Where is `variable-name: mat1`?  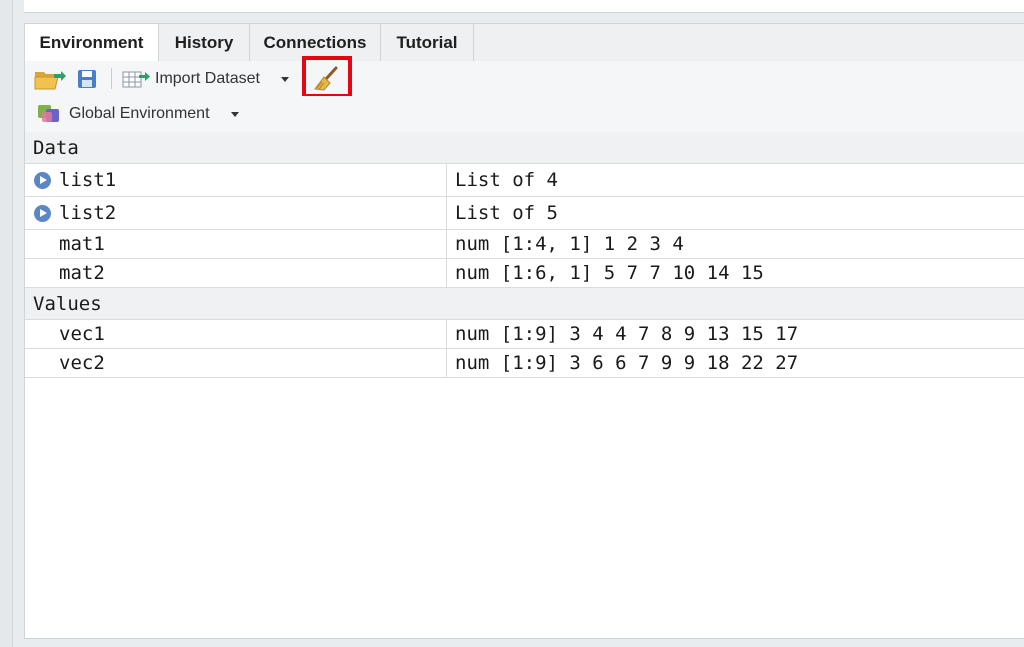
variable-name: mat1 is located at coordinates (82, 244).